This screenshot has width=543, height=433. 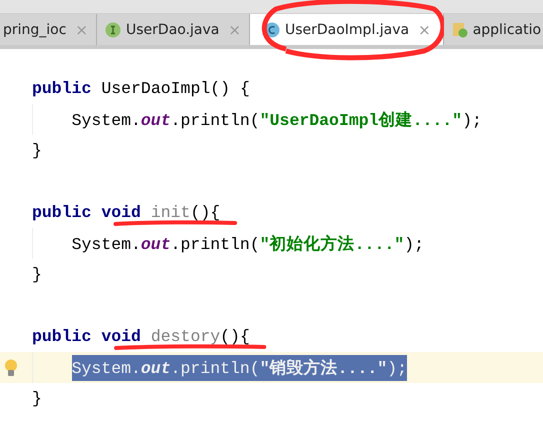 What do you see at coordinates (248, 244) in the screenshot?
I see `code-line: System.out.println("初始化方法....");` at bounding box center [248, 244].